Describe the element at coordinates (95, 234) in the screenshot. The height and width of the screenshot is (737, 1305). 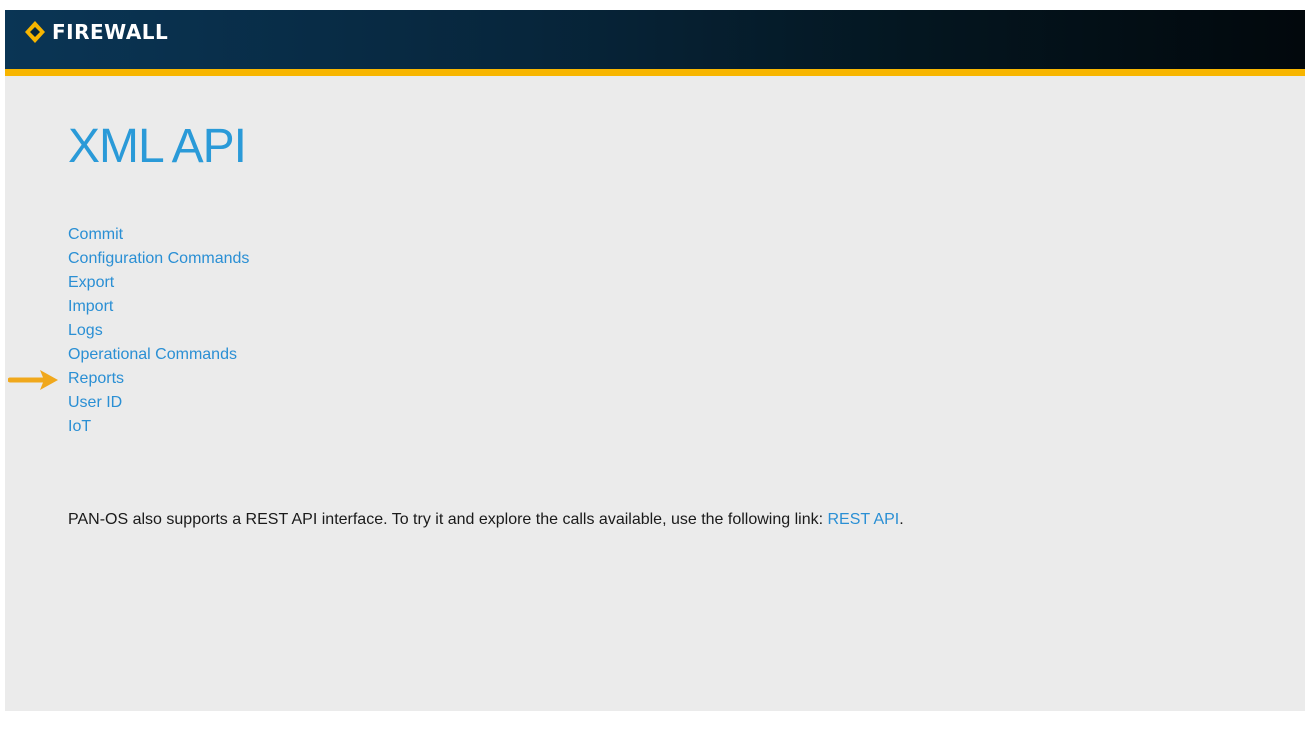
I see `link-commit: Commit` at that location.